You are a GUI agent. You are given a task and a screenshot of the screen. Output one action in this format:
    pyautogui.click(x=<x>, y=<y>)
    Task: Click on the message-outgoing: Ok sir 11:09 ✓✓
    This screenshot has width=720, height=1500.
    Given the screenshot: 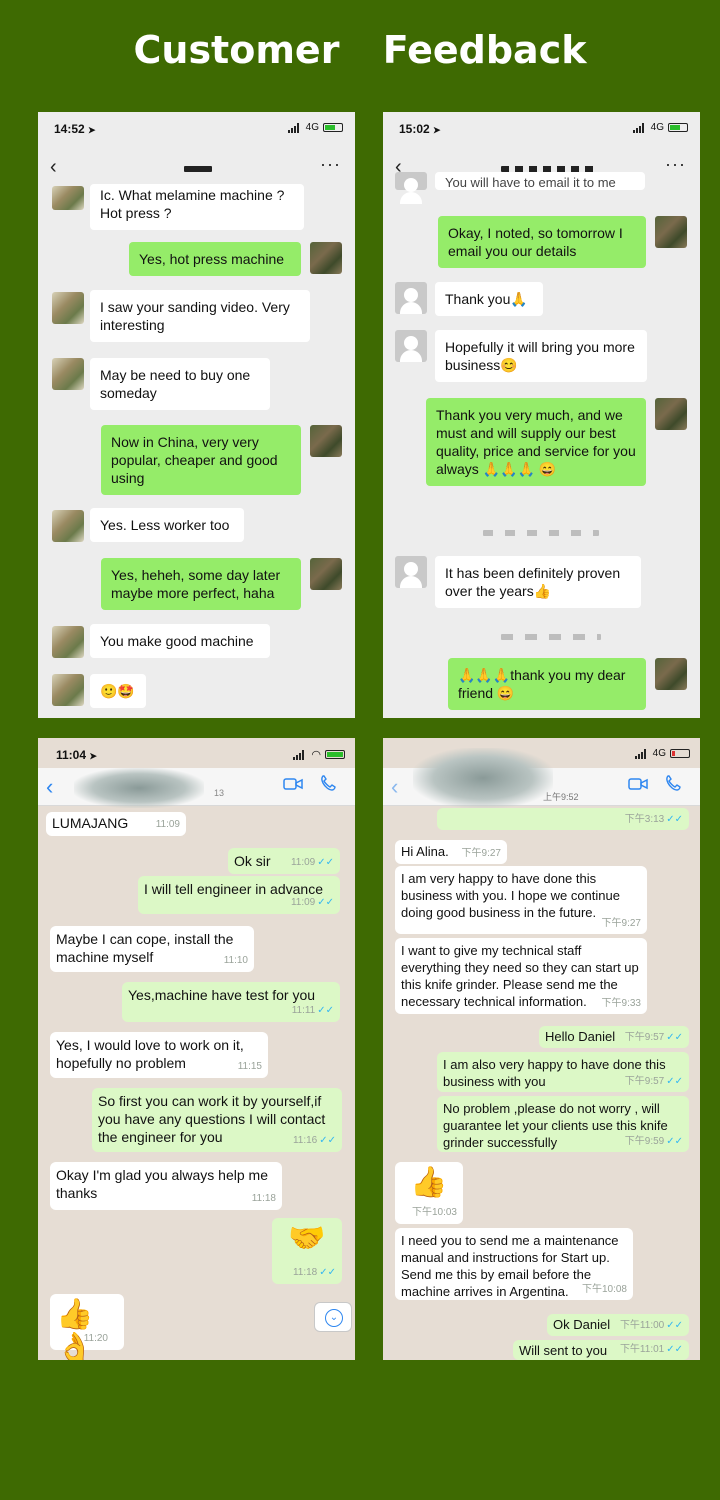 What is the action you would take?
    pyautogui.click(x=284, y=861)
    